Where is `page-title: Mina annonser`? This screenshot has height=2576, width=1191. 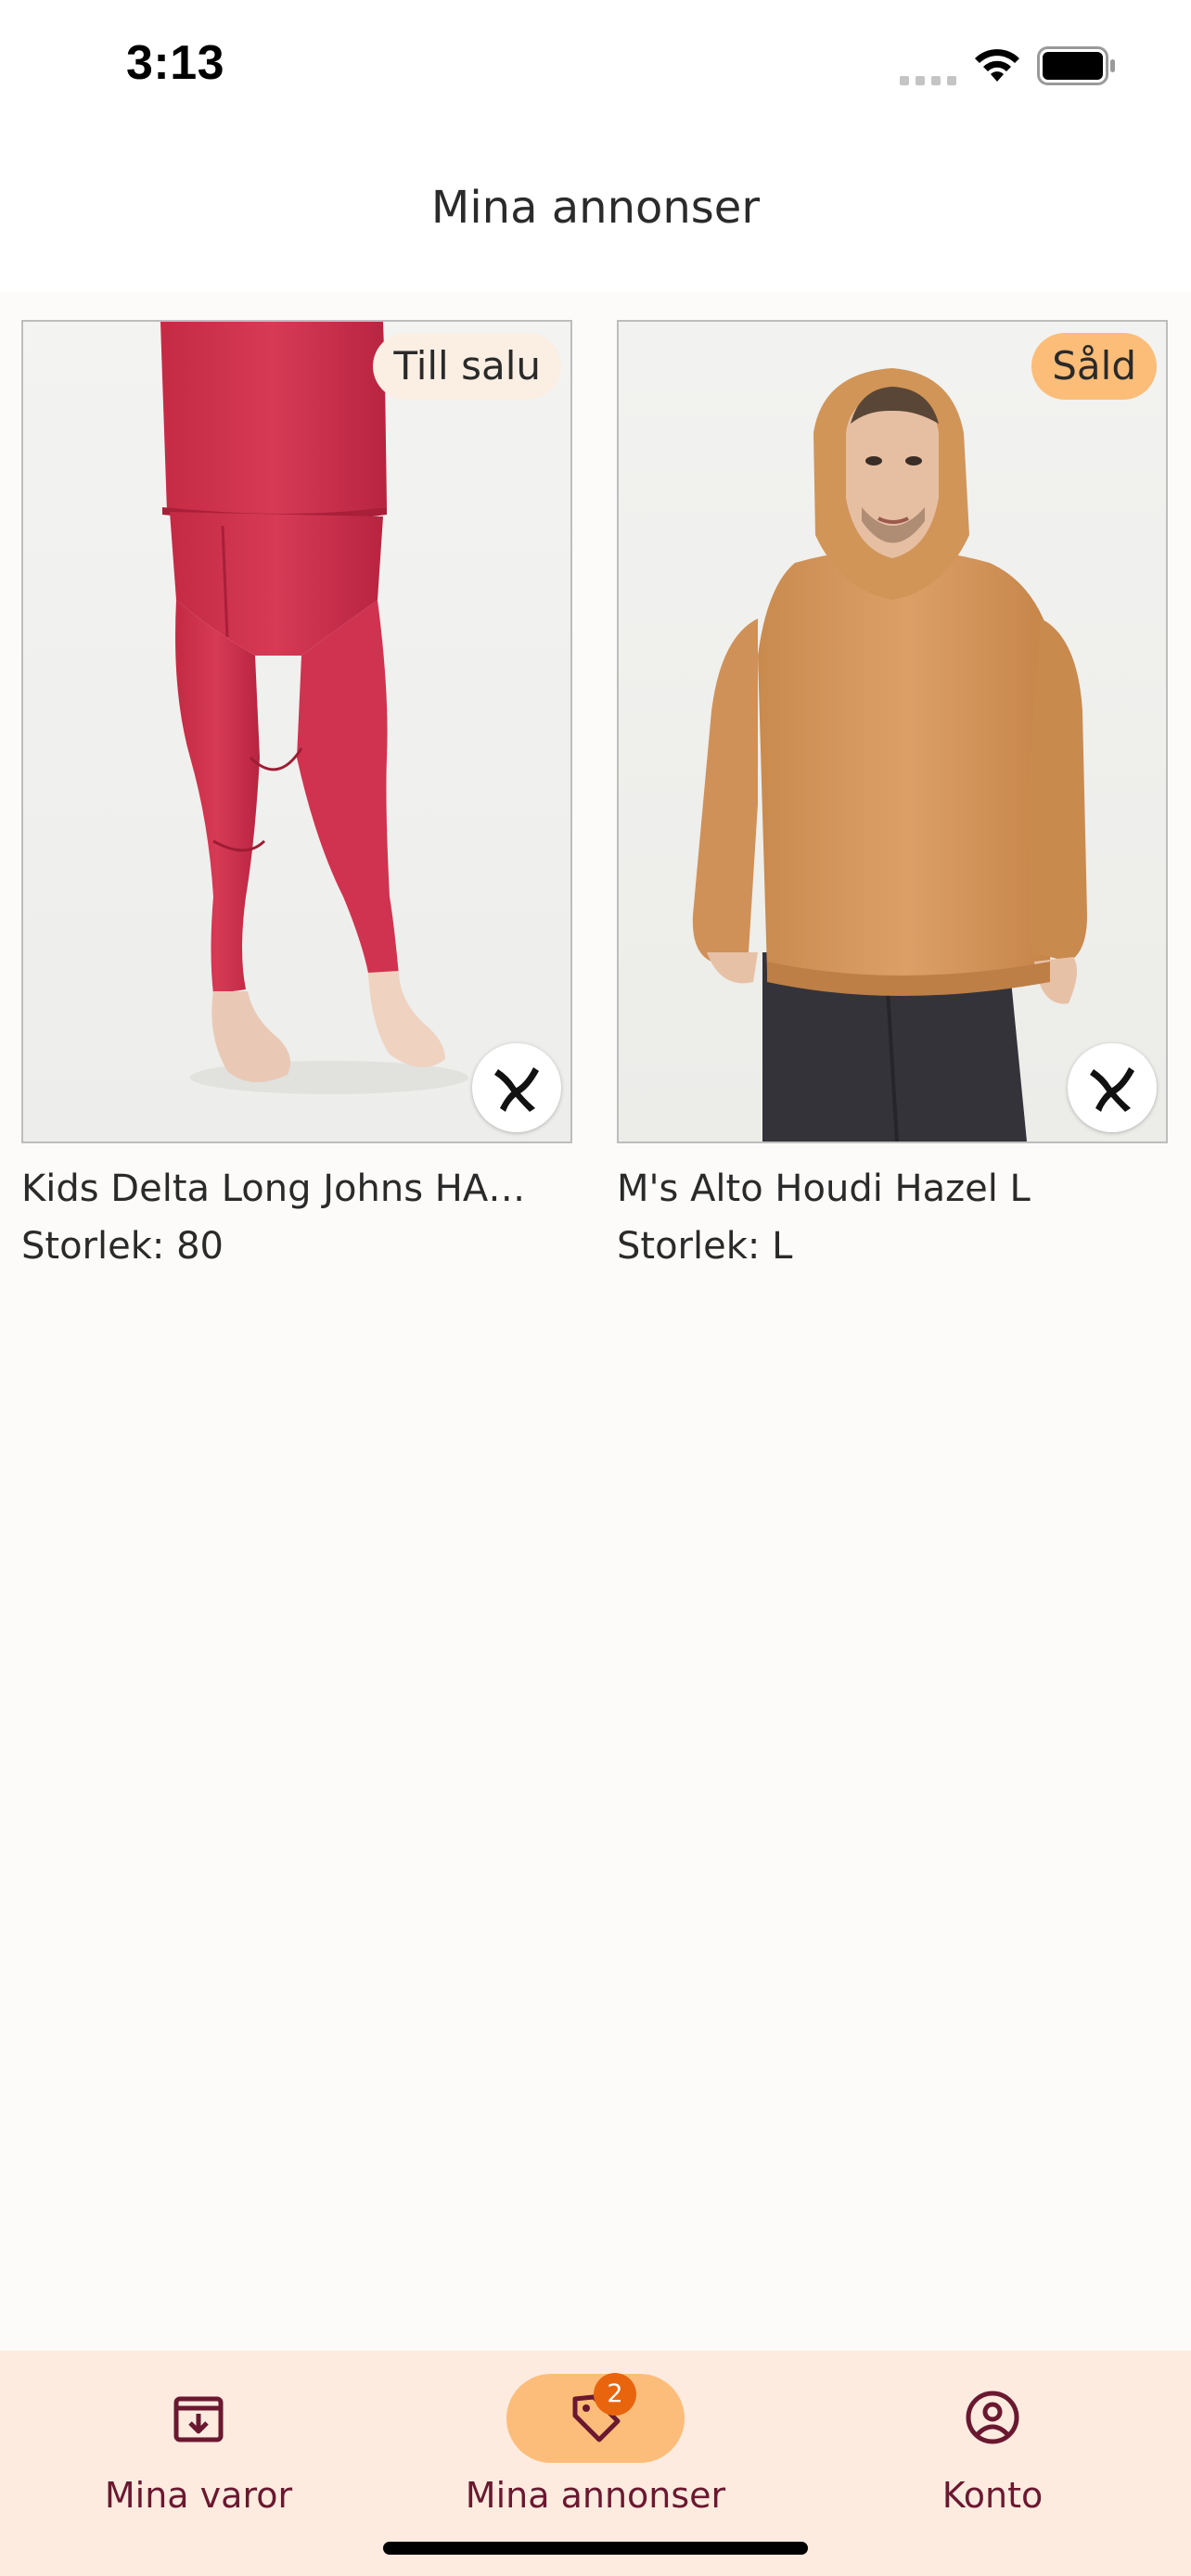 page-title: Mina annonser is located at coordinates (595, 208).